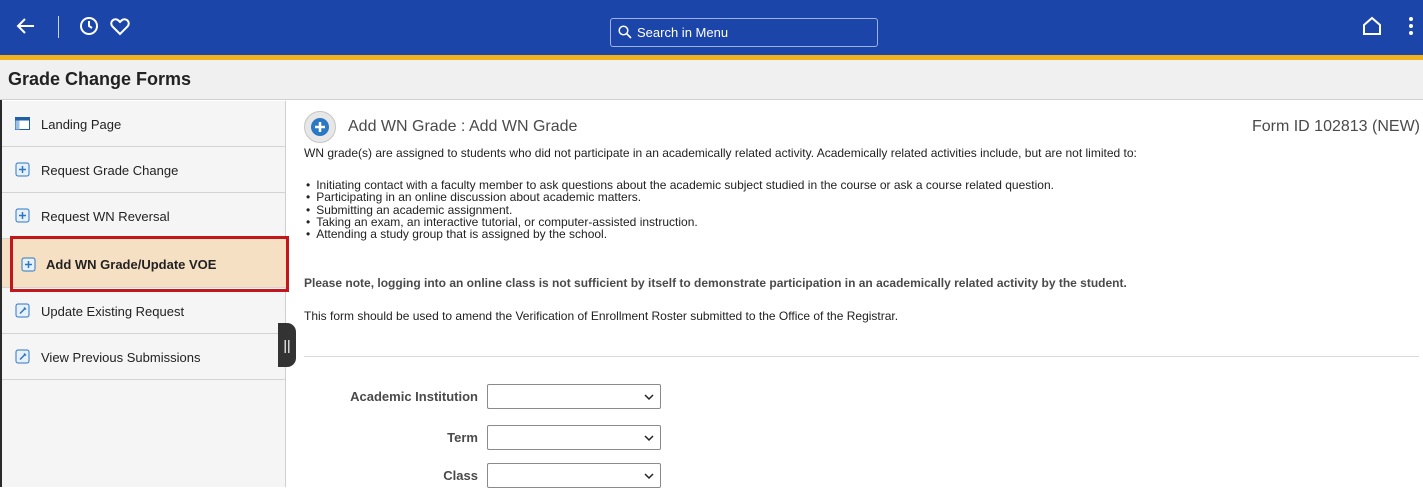 The image size is (1423, 488). I want to click on sidebar-item-update-existing-request: Update Existing Request, so click(144, 311).